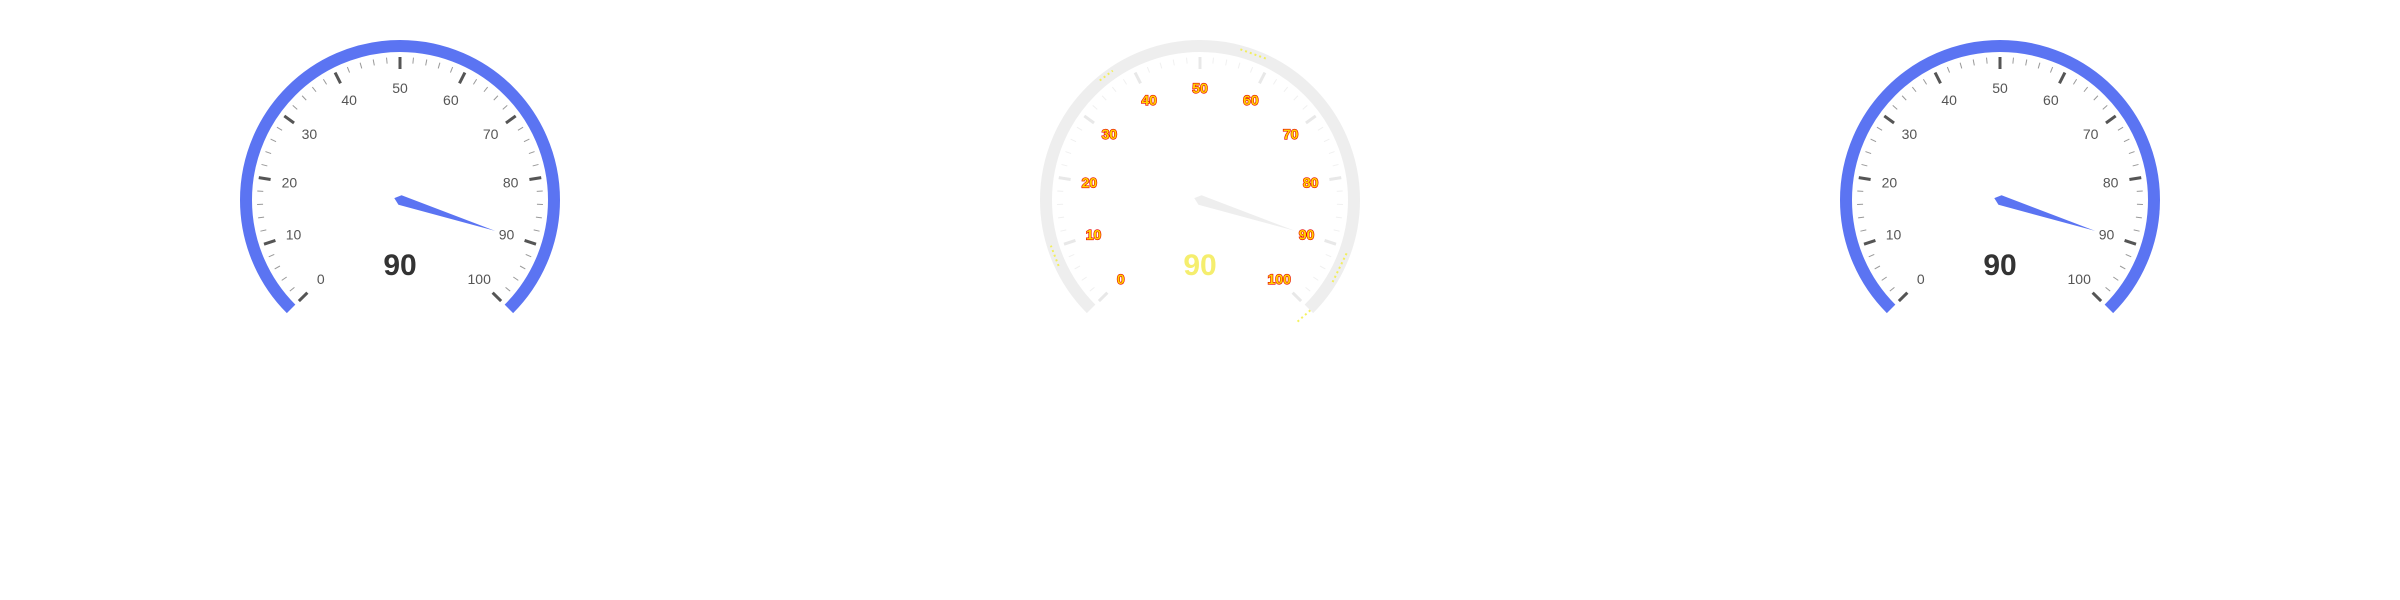 The image size is (2400, 600). What do you see at coordinates (480, 279) in the screenshot?
I see `tick-label: 100` at bounding box center [480, 279].